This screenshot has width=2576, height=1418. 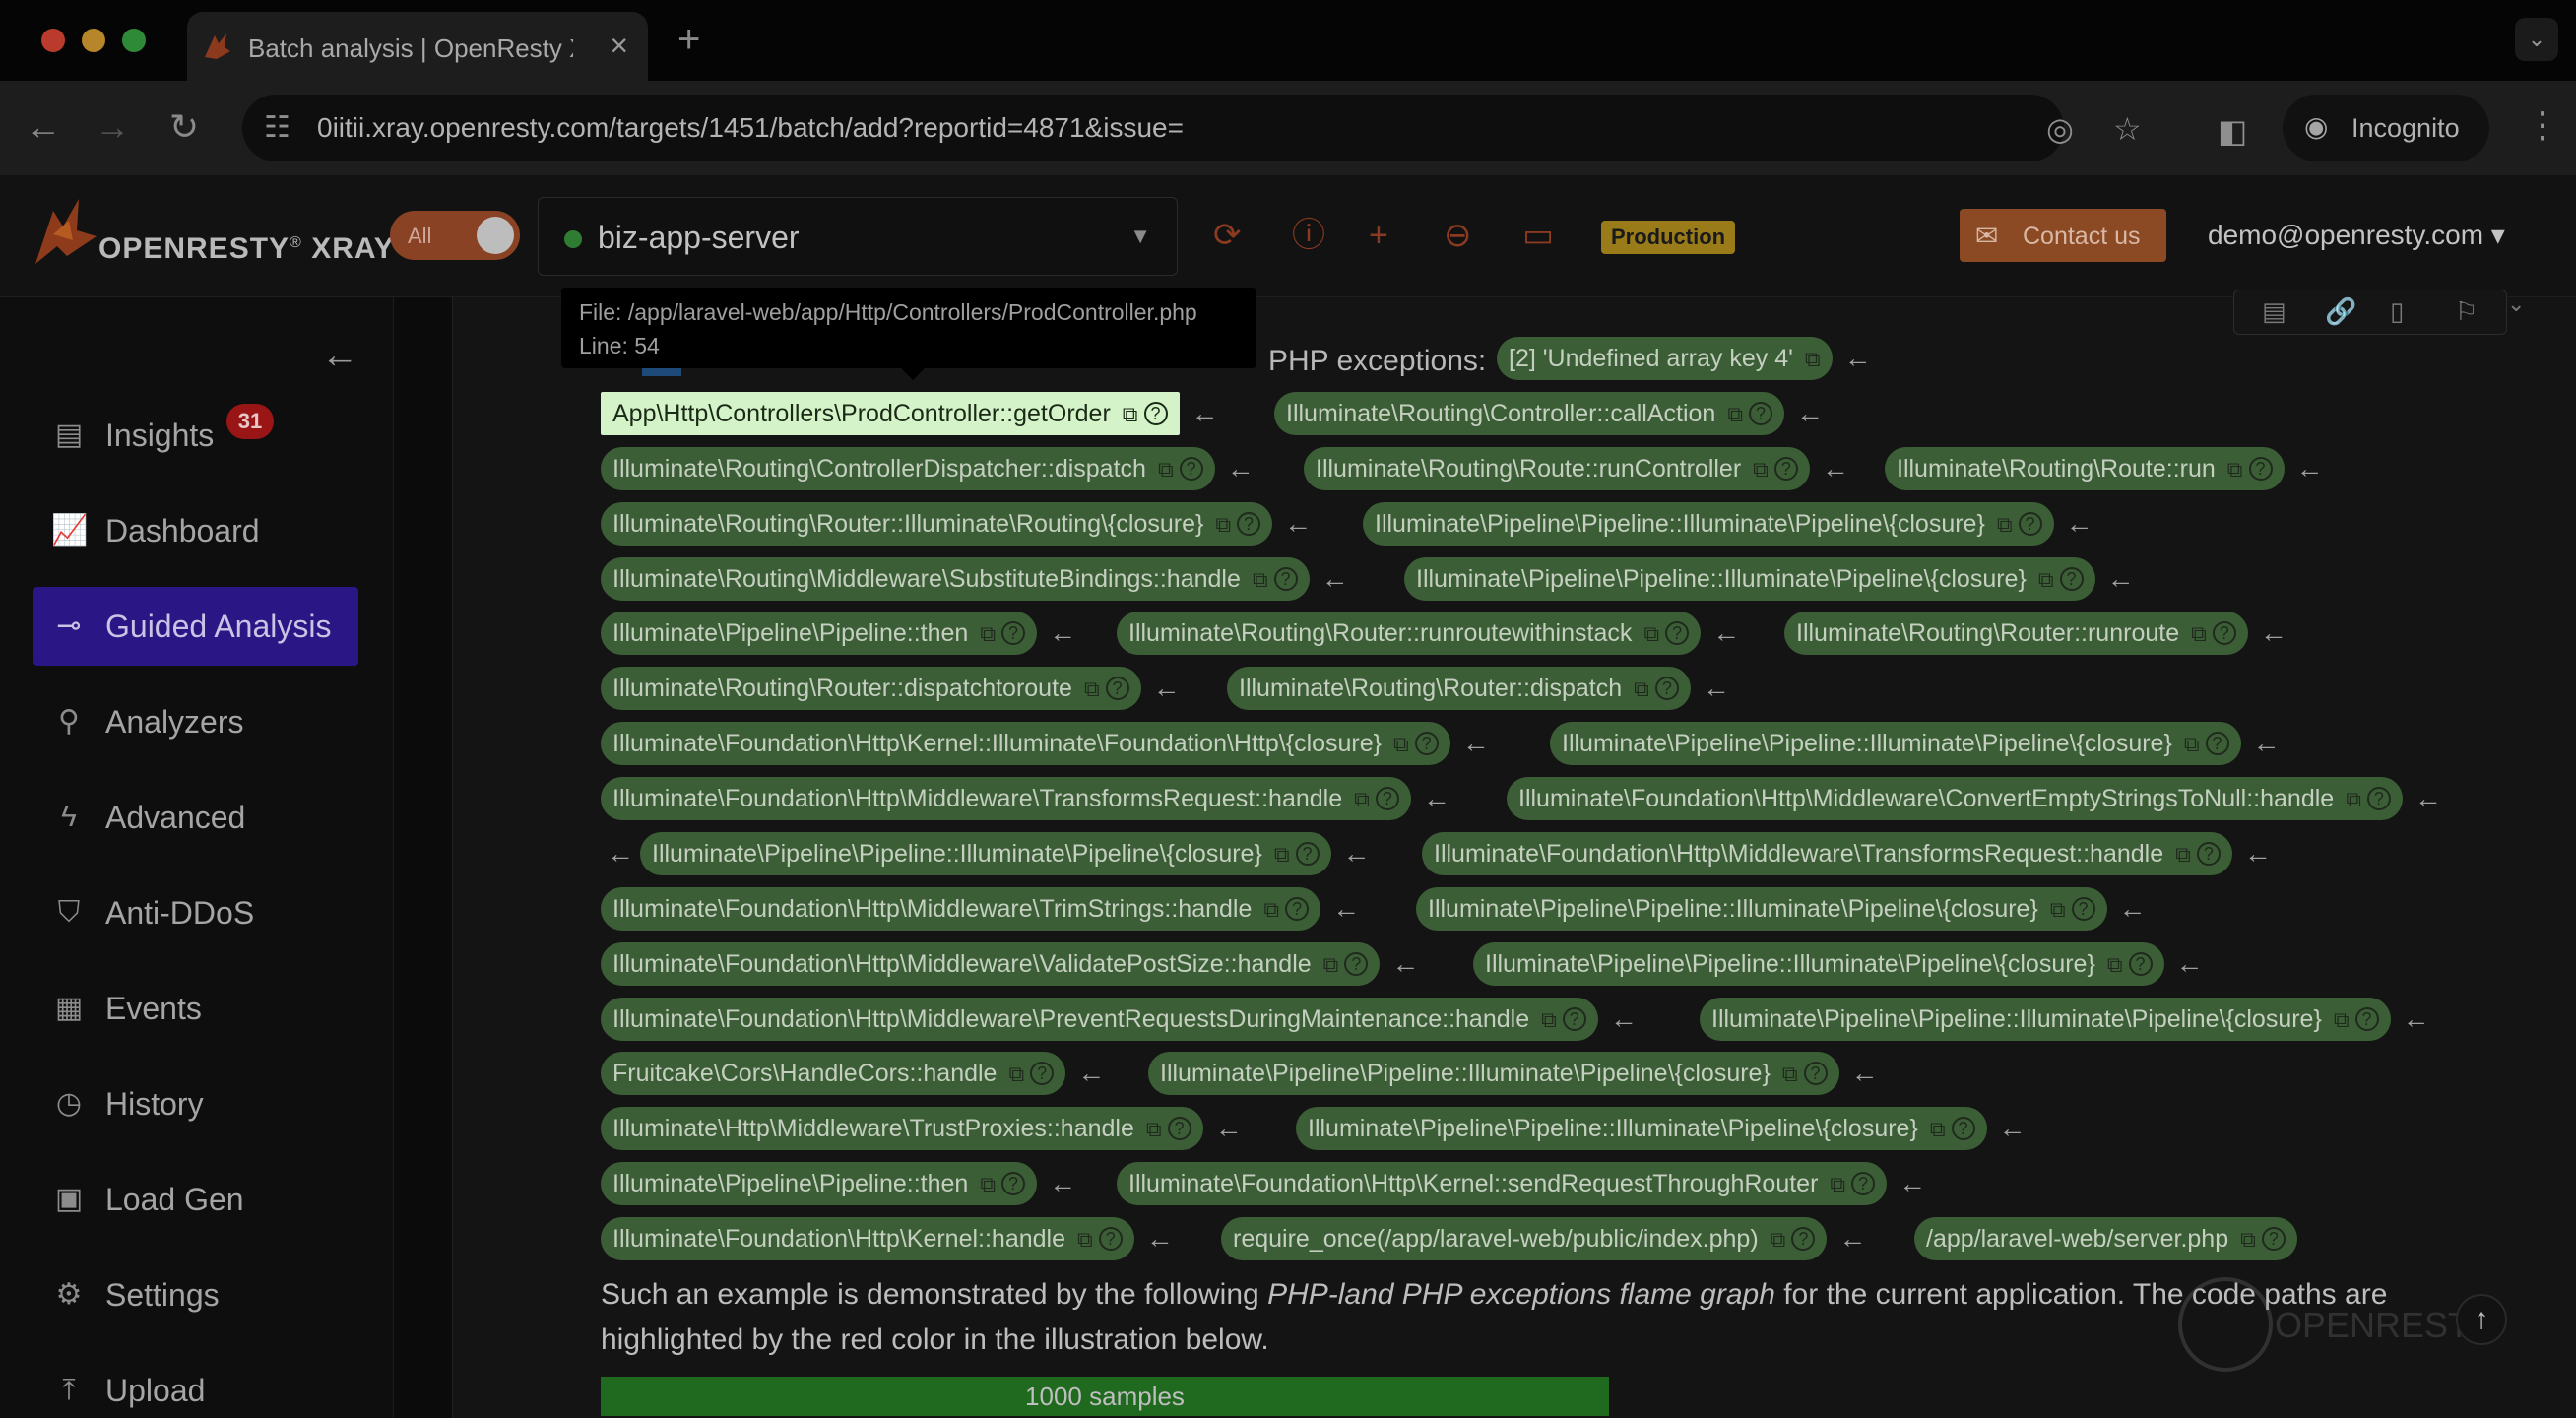 I want to click on stack-frame-chip: Illuminate\Routing\Router::dispatch ⧉?, so click(x=1459, y=688).